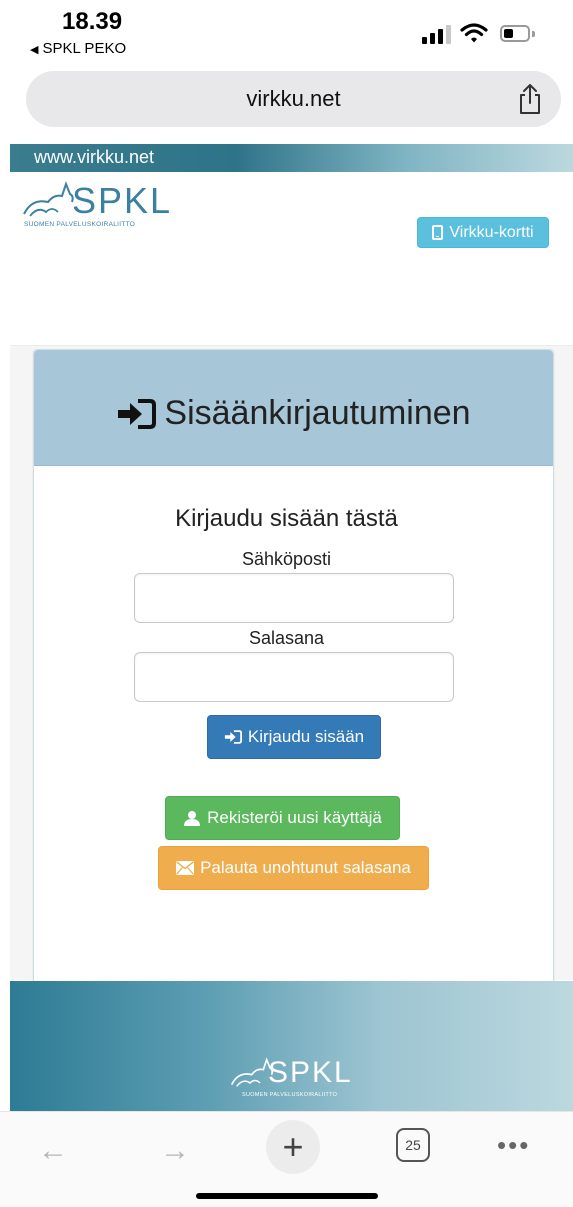  I want to click on logo-subtitle: SUOMEN PALVELUSKOIRALIITTO, so click(80, 224).